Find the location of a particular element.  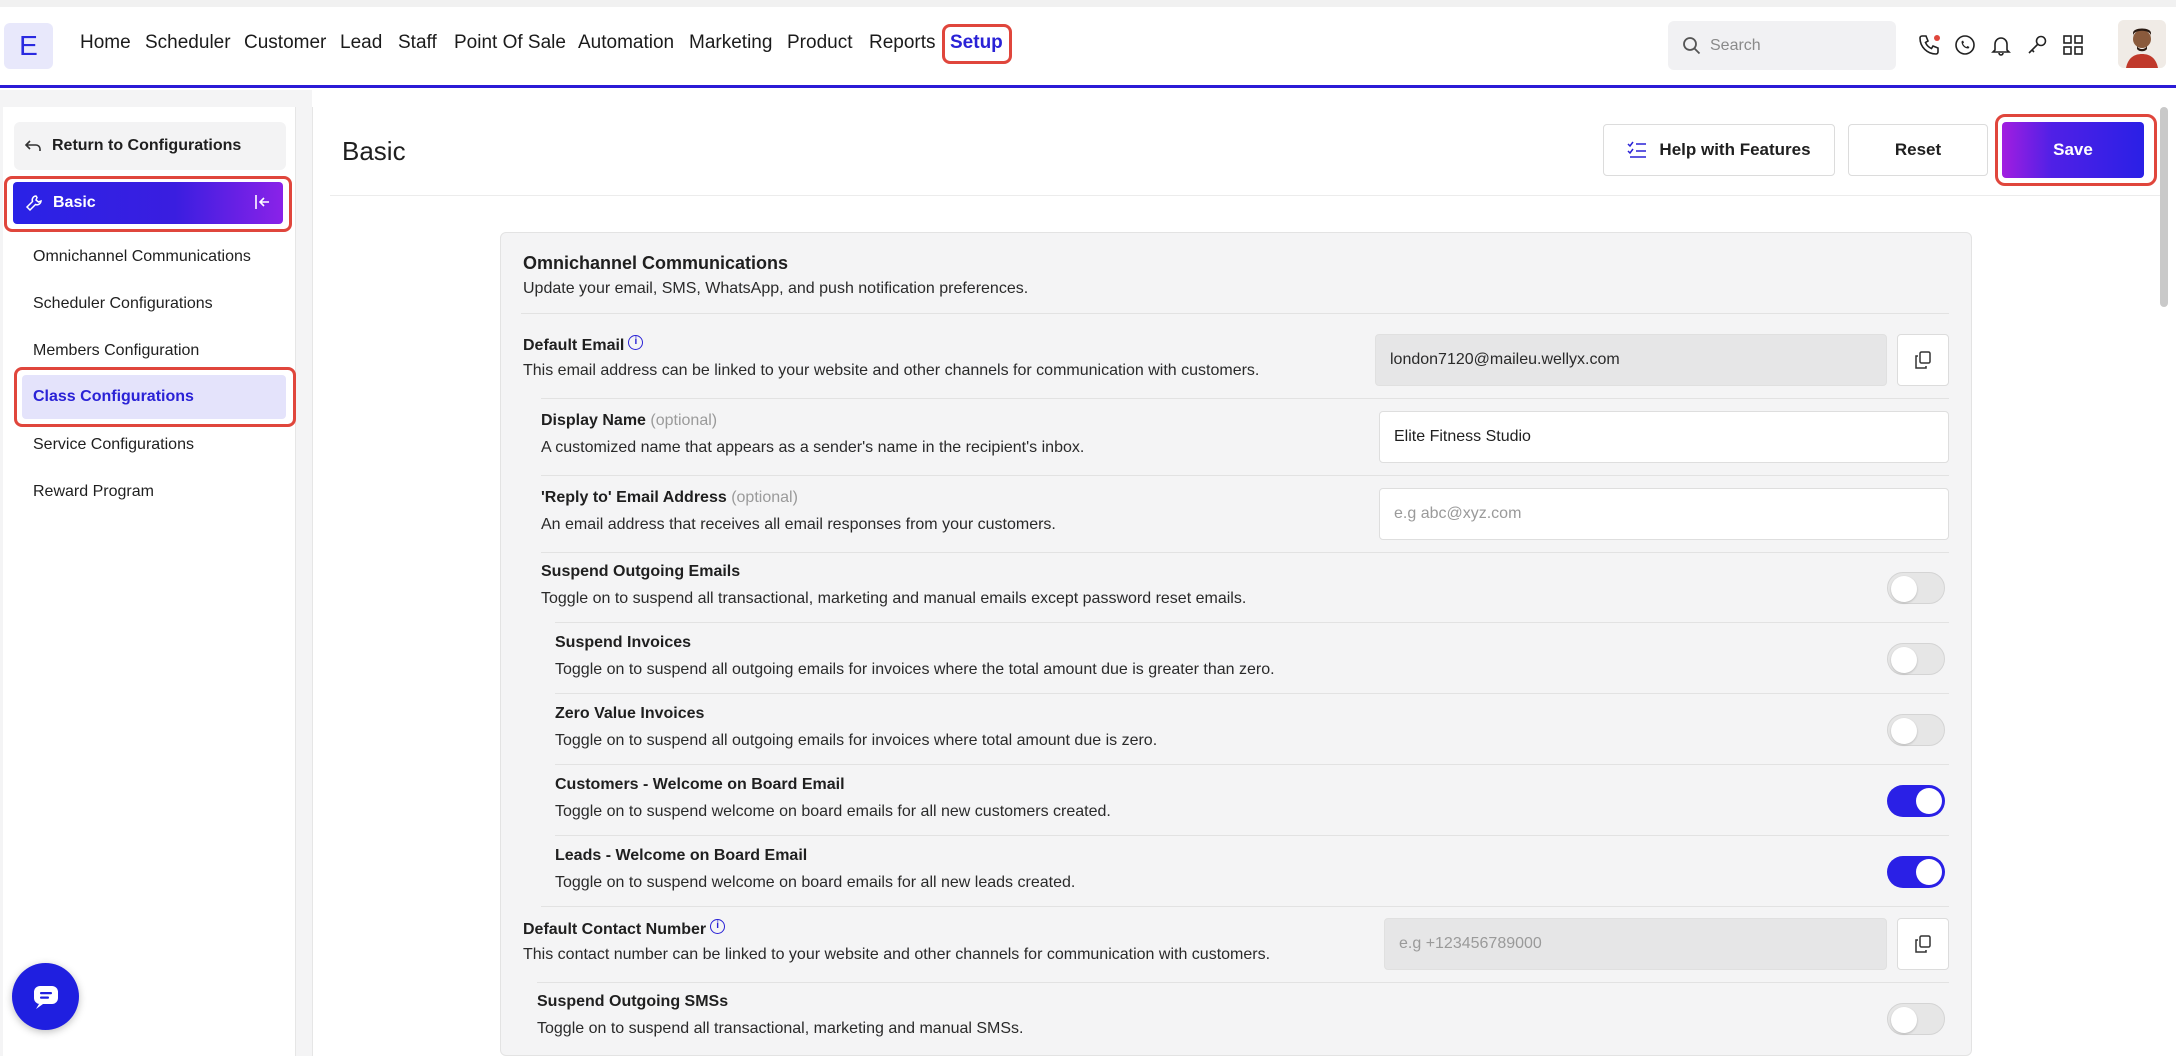

reply-to-title: 'Reply to' Email Address (optional) is located at coordinates (669, 498).